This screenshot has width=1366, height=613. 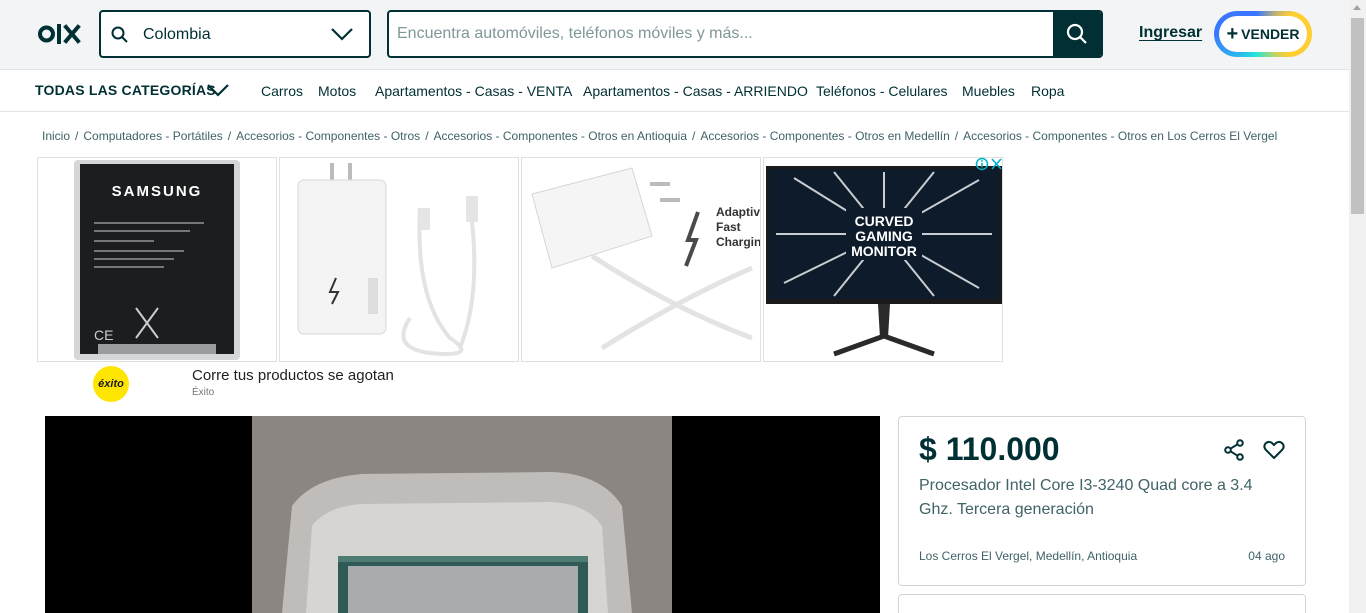 I want to click on battery-illustration: SAMSUNG CE, so click(x=157, y=260).